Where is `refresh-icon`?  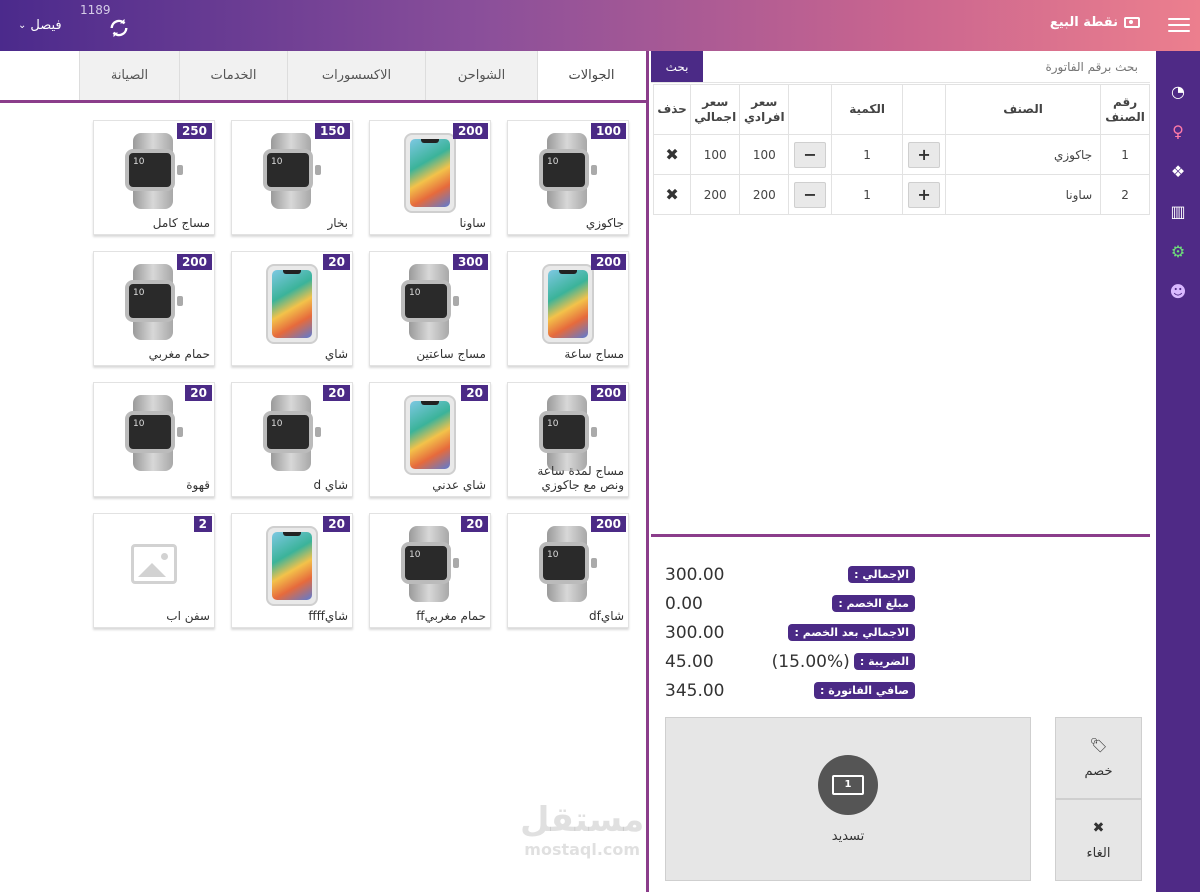 refresh-icon is located at coordinates (119, 28).